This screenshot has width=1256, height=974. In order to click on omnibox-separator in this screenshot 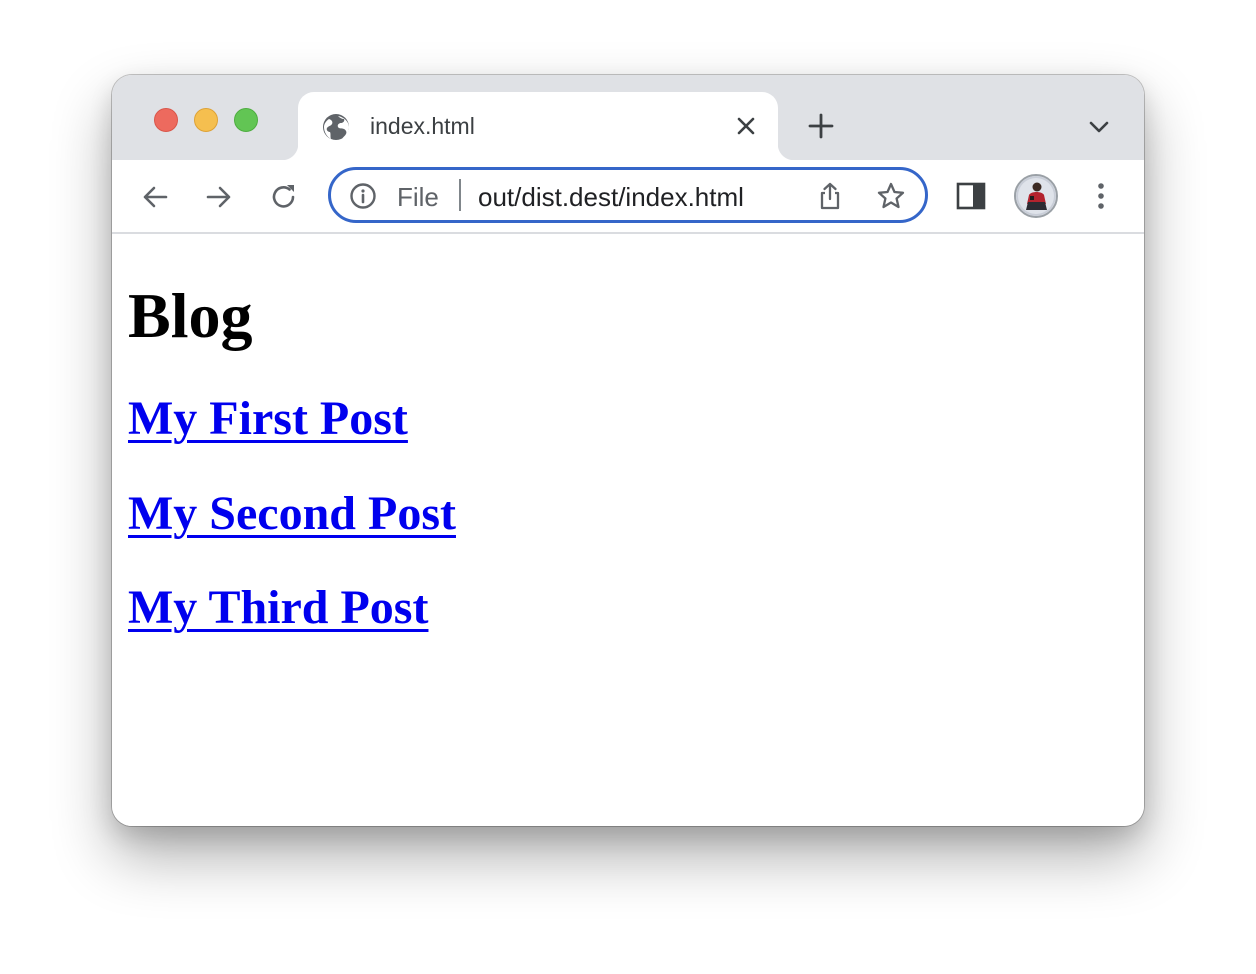, I will do `click(460, 195)`.